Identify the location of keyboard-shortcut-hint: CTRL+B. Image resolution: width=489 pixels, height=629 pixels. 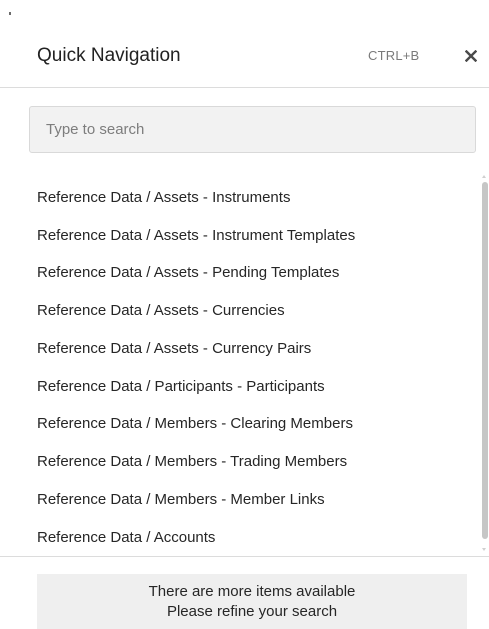
(394, 55).